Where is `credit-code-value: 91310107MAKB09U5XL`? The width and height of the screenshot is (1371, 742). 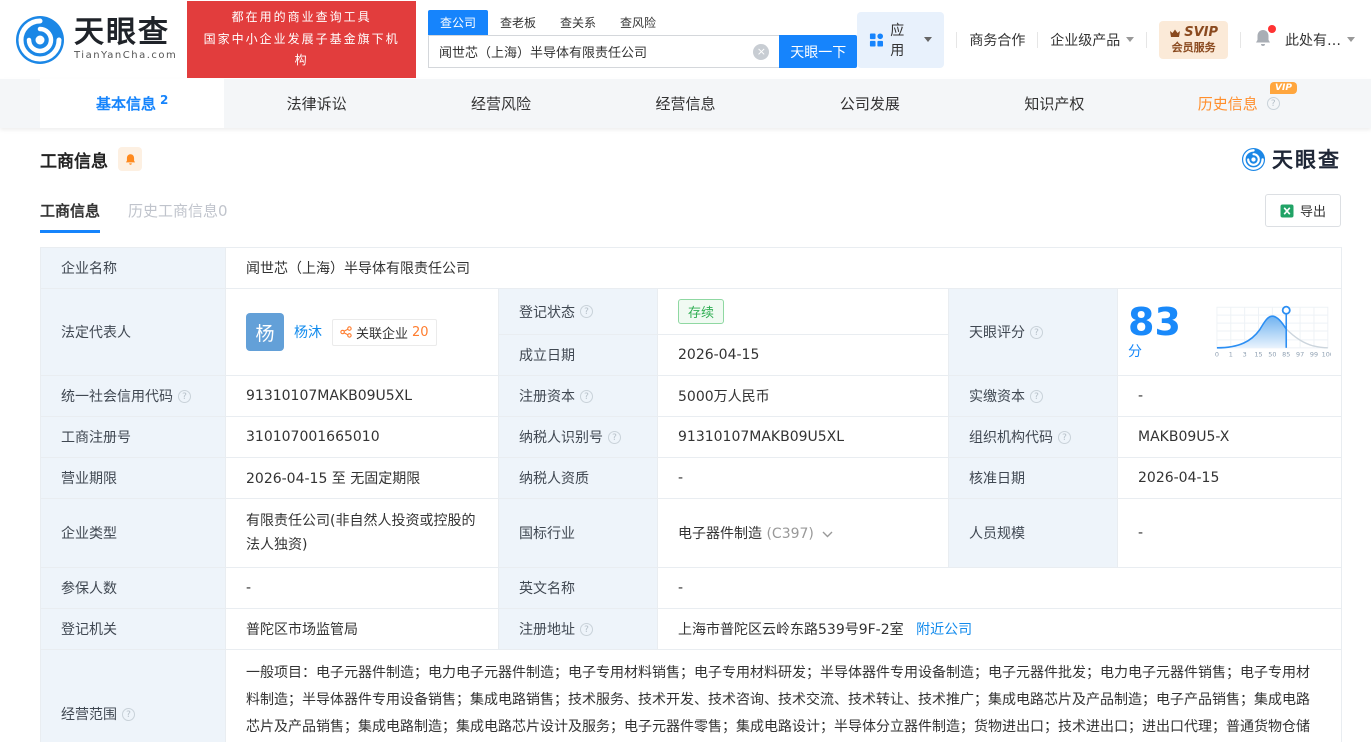 credit-code-value: 91310107MAKB09U5XL is located at coordinates (362, 396).